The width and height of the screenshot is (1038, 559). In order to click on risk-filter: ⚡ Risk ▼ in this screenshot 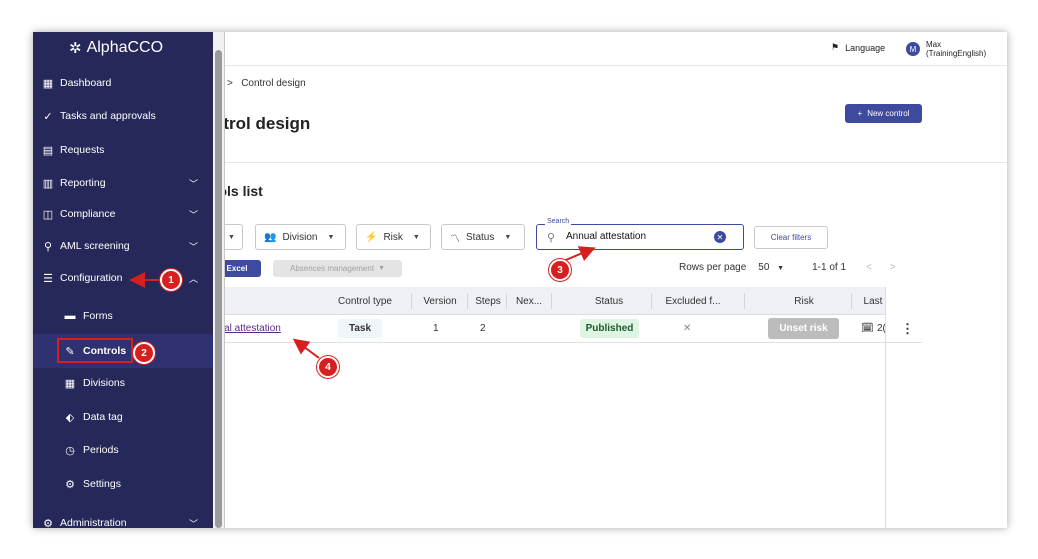, I will do `click(393, 237)`.